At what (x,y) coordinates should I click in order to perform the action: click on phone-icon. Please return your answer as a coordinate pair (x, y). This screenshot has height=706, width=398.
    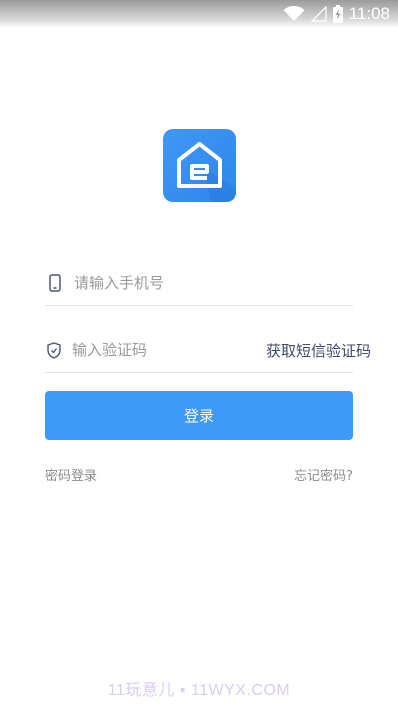
    Looking at the image, I should click on (55, 283).